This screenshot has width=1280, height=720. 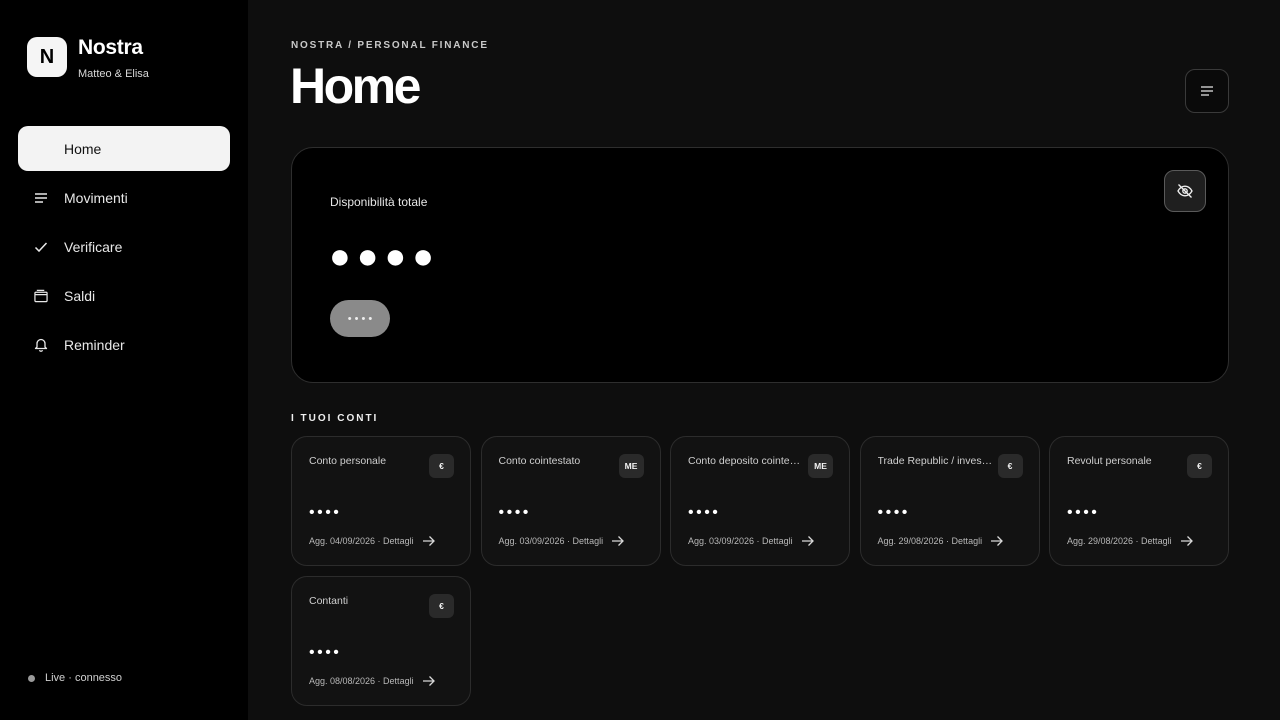 I want to click on sidebar-nav: Home Movimenti Verificare Saldi Reminder, so click(x=124, y=248).